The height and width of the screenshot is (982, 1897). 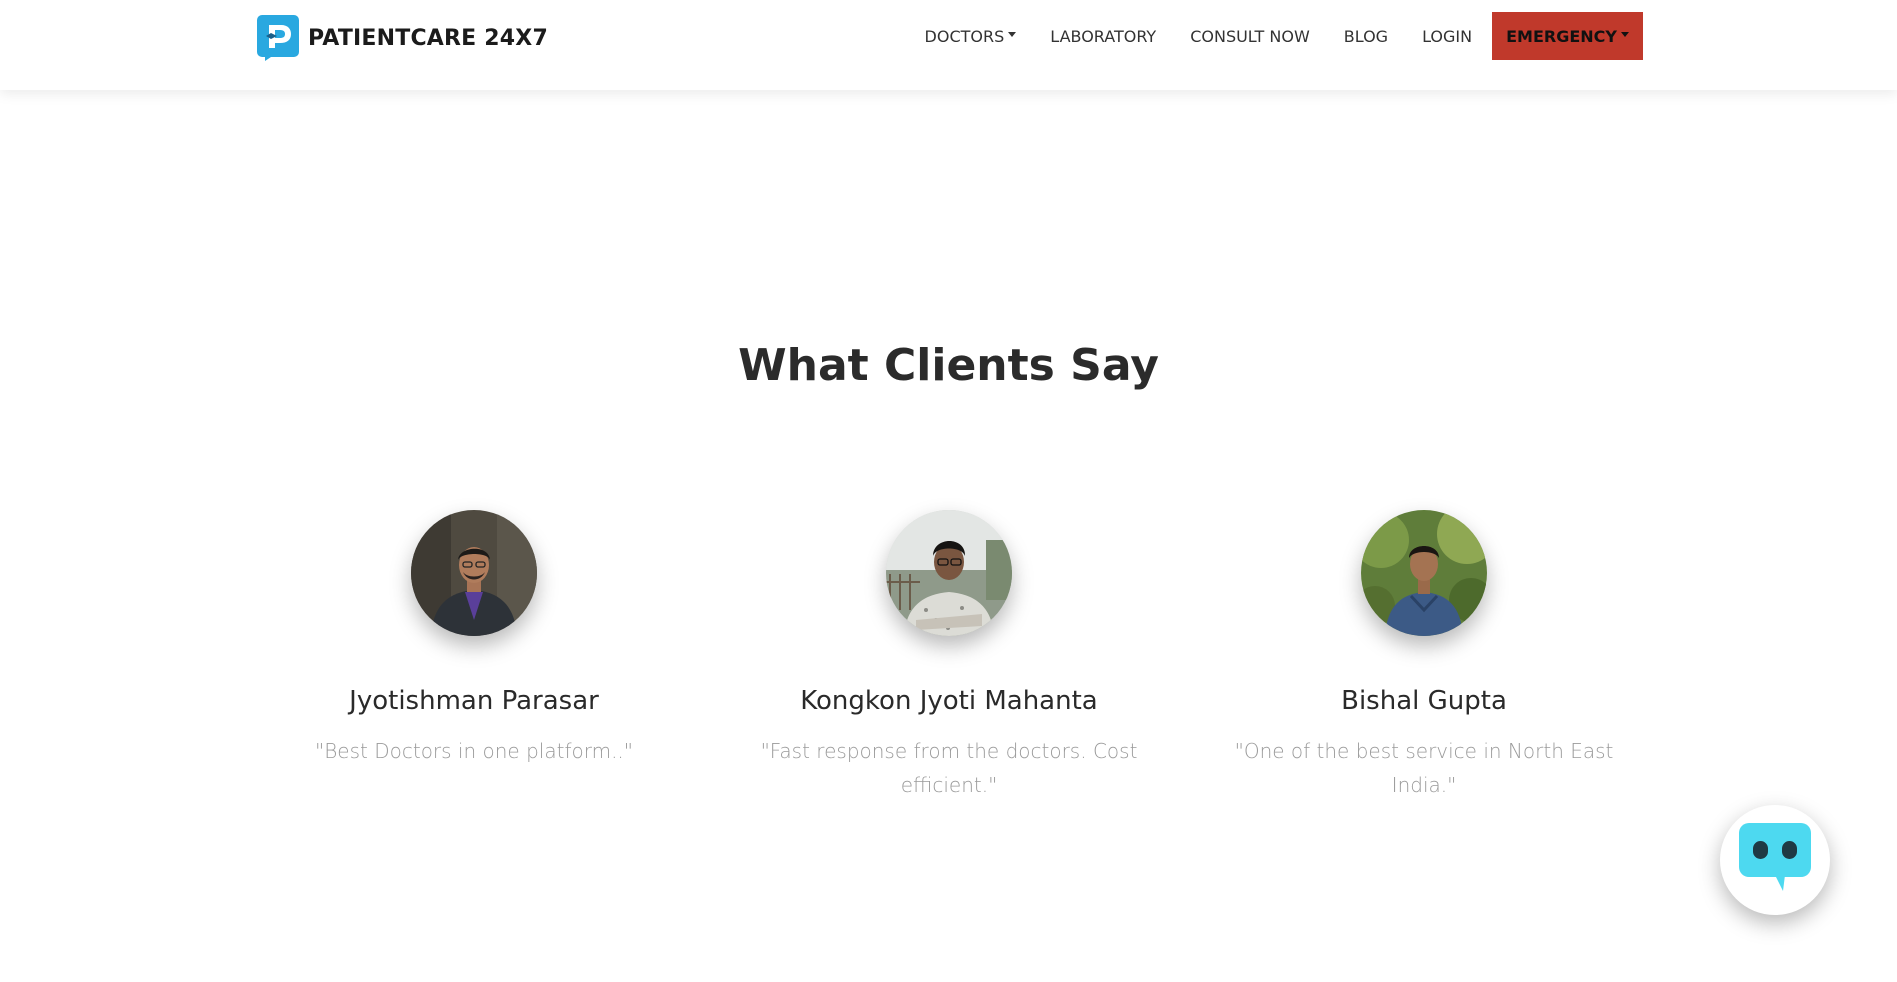 I want to click on nav-blog-label: BLOG, so click(x=1366, y=36).